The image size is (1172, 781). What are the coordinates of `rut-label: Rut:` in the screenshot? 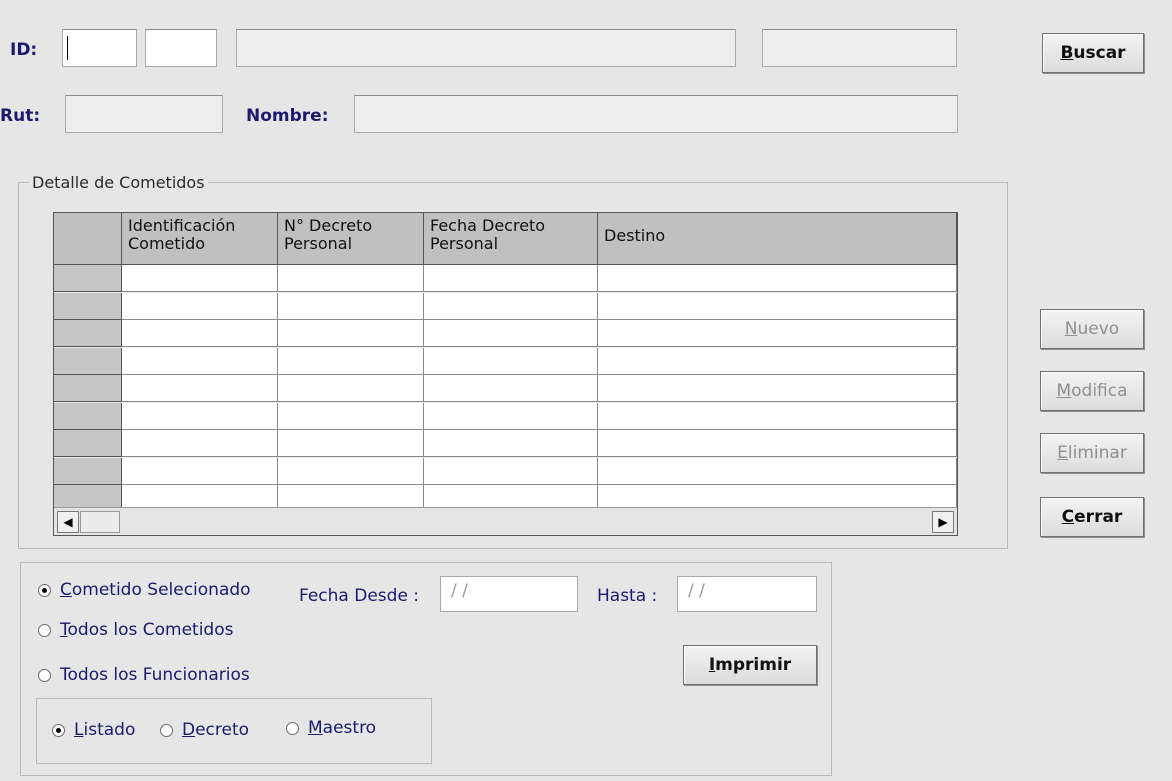 It's located at (20, 116).